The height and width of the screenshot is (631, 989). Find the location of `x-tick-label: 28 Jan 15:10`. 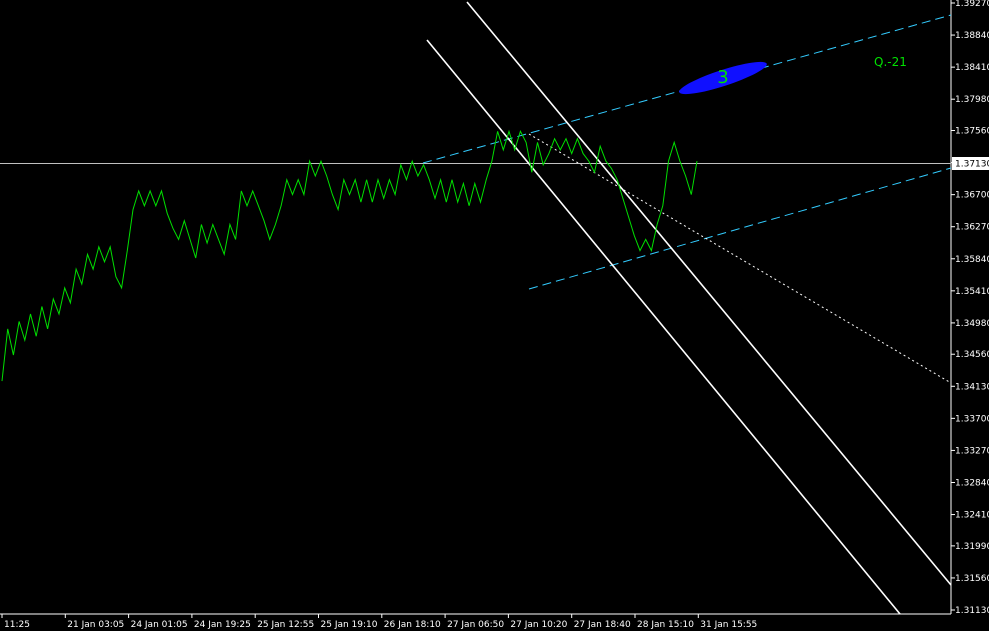

x-tick-label: 28 Jan 15:10 is located at coordinates (665, 625).